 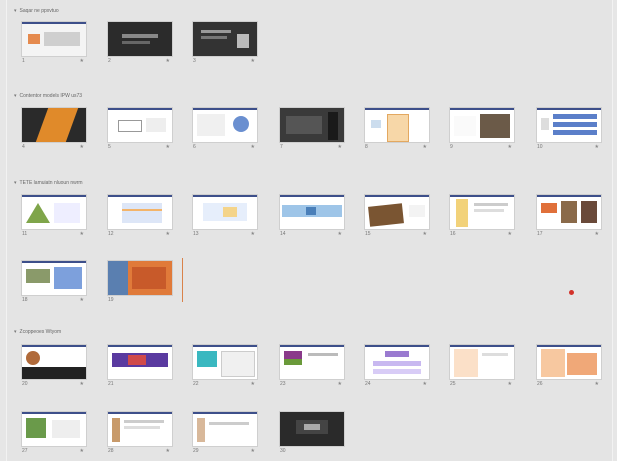 I want to click on recording-dot, so click(x=571, y=292).